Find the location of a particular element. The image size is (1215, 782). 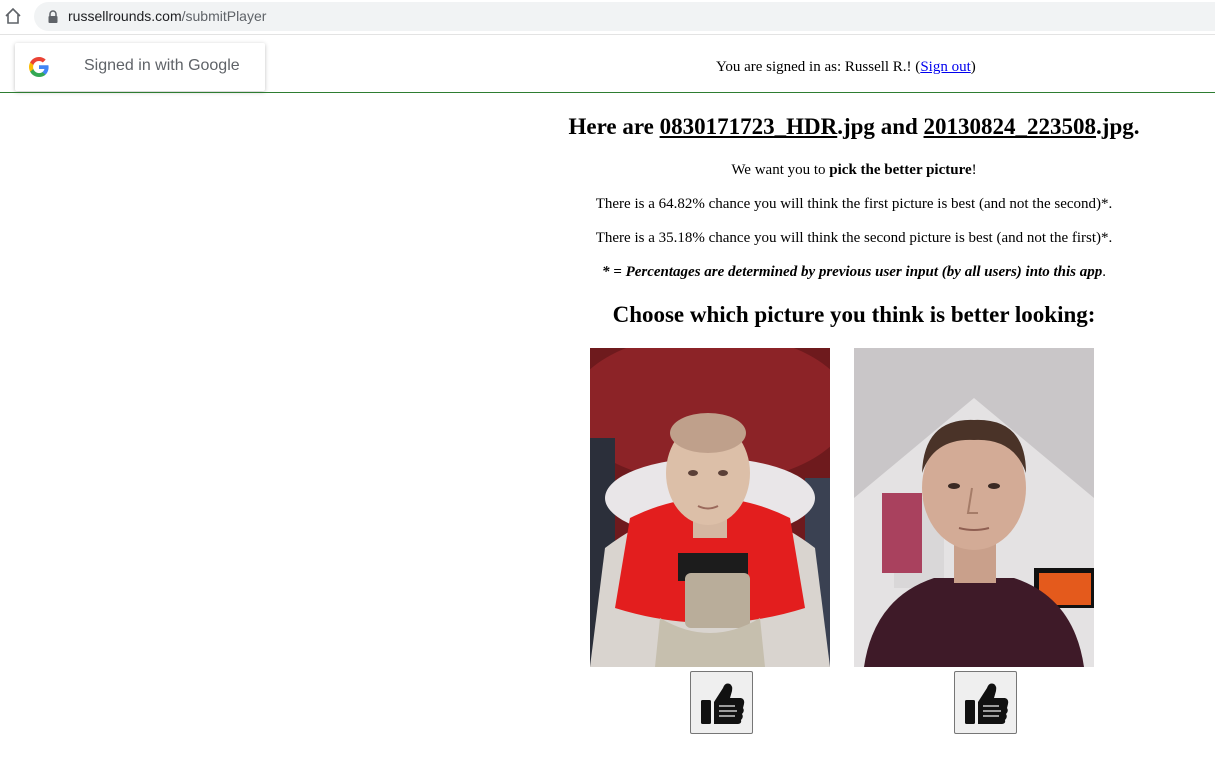

file-1-link: 0830171723_HDR is located at coordinates (749, 126).